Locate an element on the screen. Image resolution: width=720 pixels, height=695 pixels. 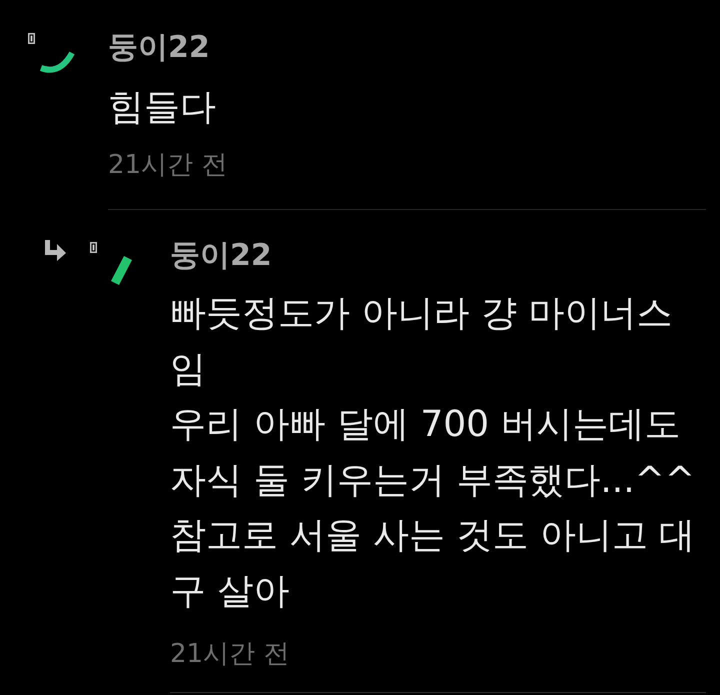
arc-icon is located at coordinates (57, 62).